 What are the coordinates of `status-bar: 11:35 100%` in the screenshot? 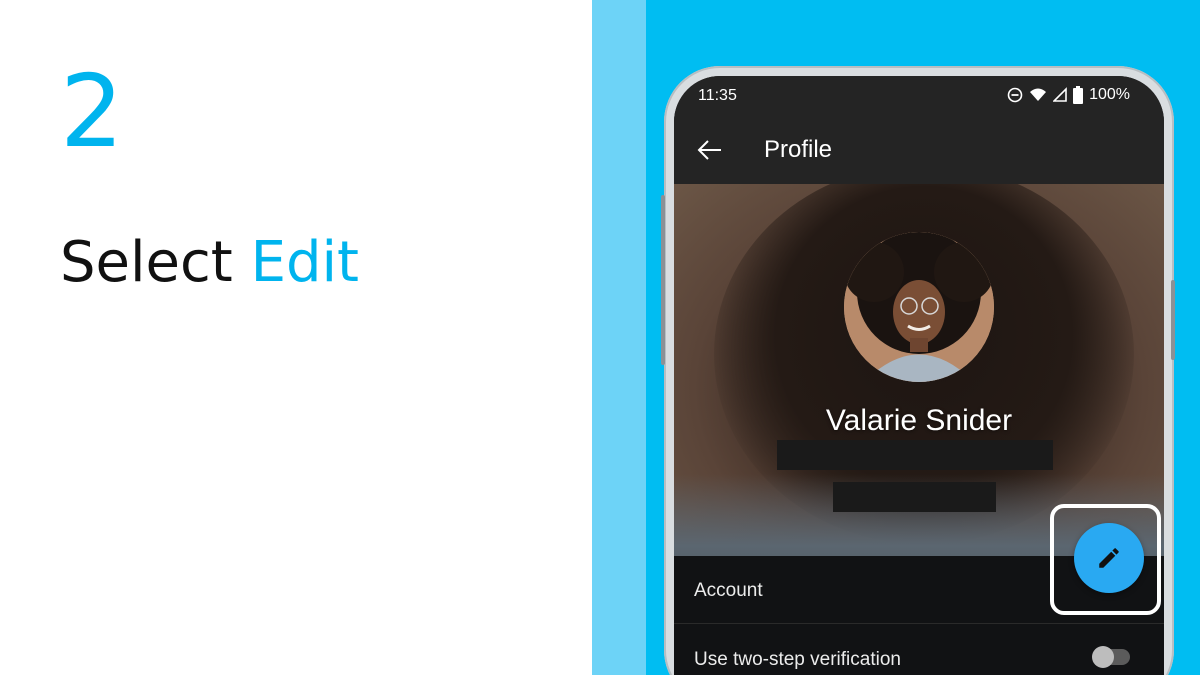 It's located at (919, 96).